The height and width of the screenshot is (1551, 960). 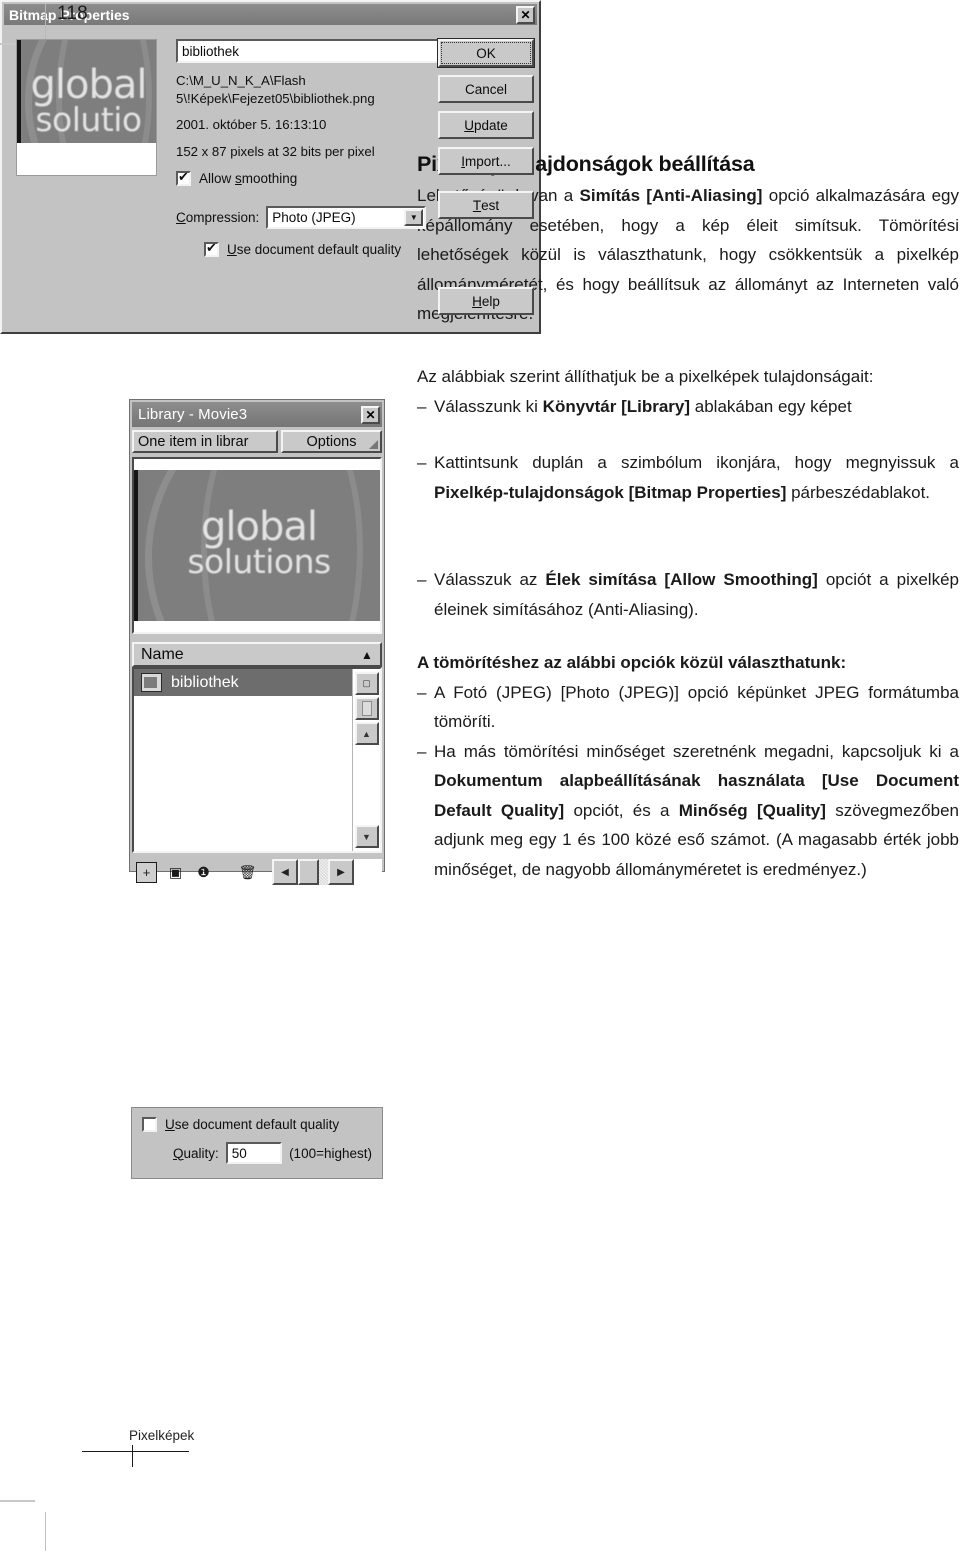 What do you see at coordinates (133, 1456) in the screenshot?
I see `footer-tick` at bounding box center [133, 1456].